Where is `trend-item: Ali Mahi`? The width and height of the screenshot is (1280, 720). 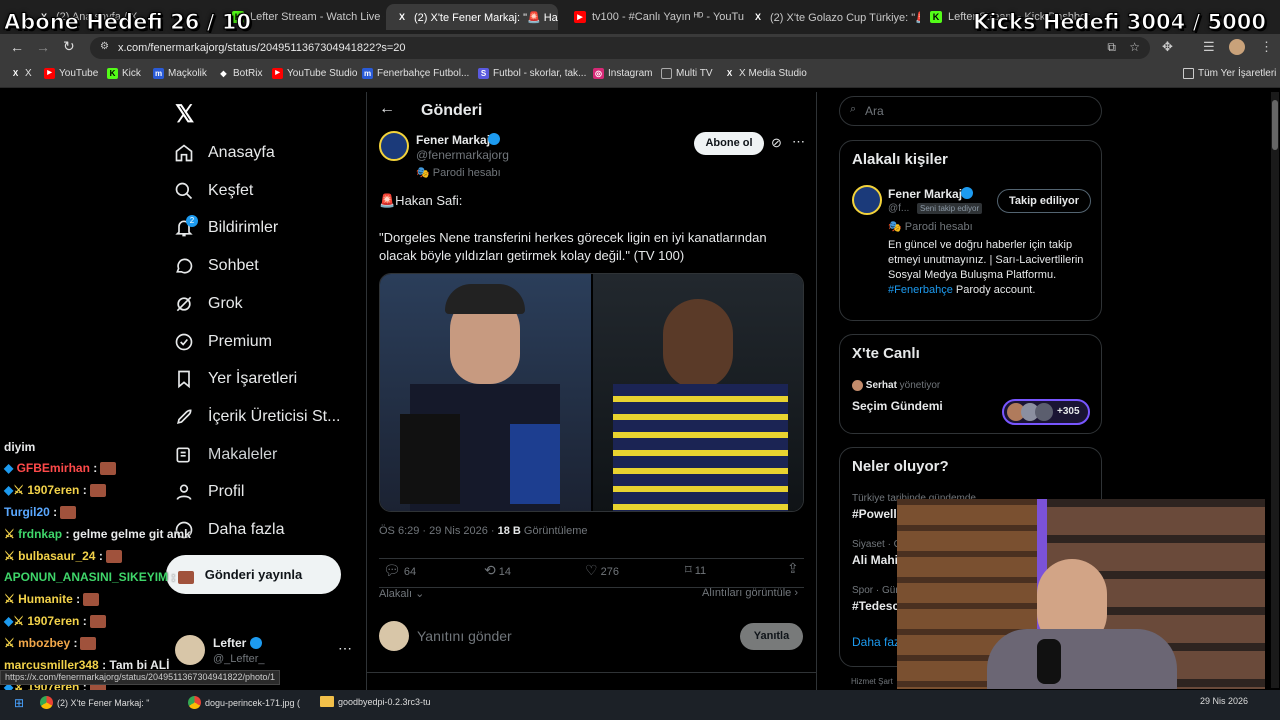
trend-item: Ali Mahi is located at coordinates (875, 560).